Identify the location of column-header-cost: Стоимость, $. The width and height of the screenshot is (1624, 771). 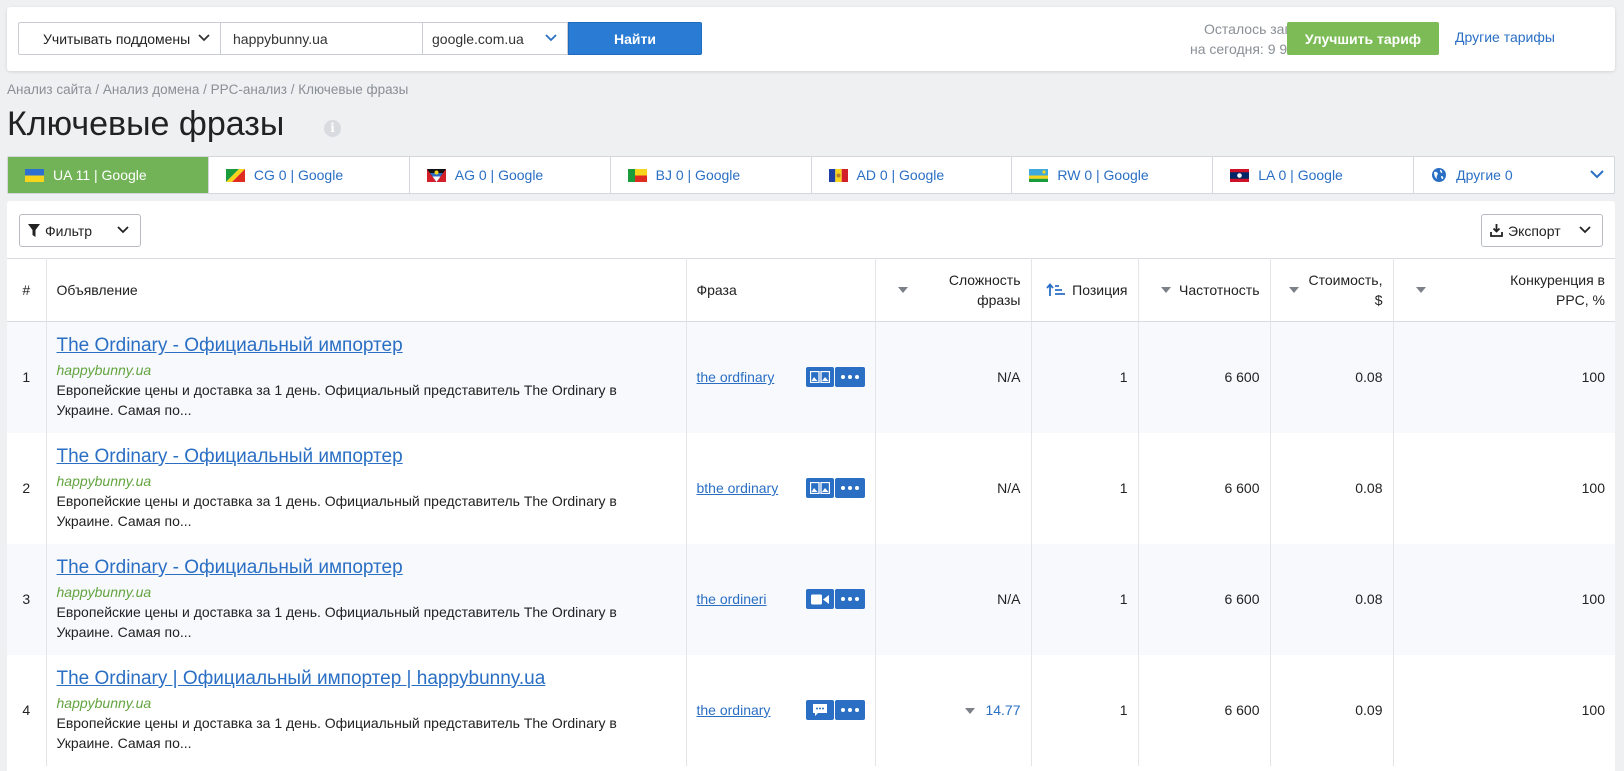
(1332, 290).